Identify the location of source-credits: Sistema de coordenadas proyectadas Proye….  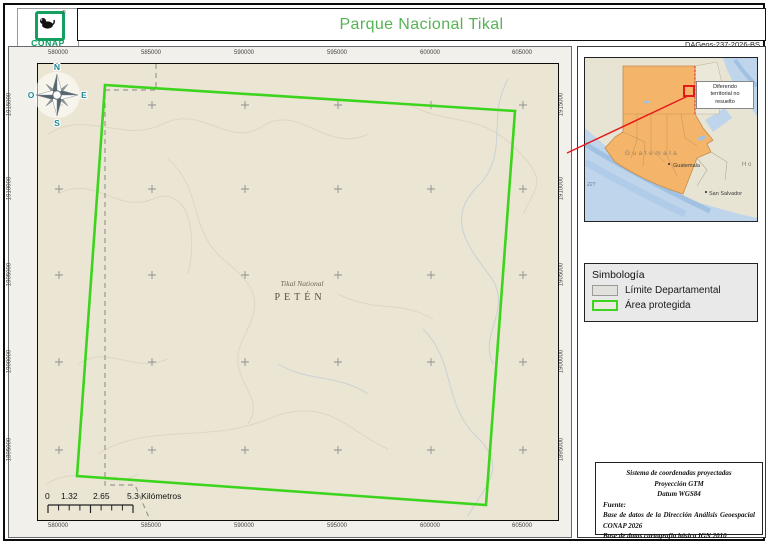
(679, 501).